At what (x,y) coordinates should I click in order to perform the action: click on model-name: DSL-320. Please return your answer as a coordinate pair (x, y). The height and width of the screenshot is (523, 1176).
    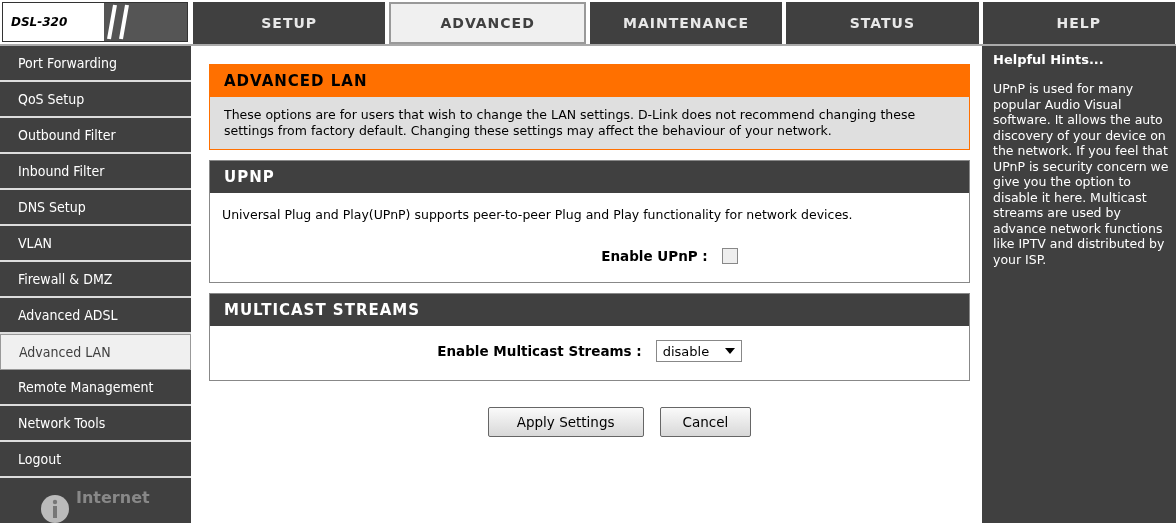
    Looking at the image, I should click on (39, 22).